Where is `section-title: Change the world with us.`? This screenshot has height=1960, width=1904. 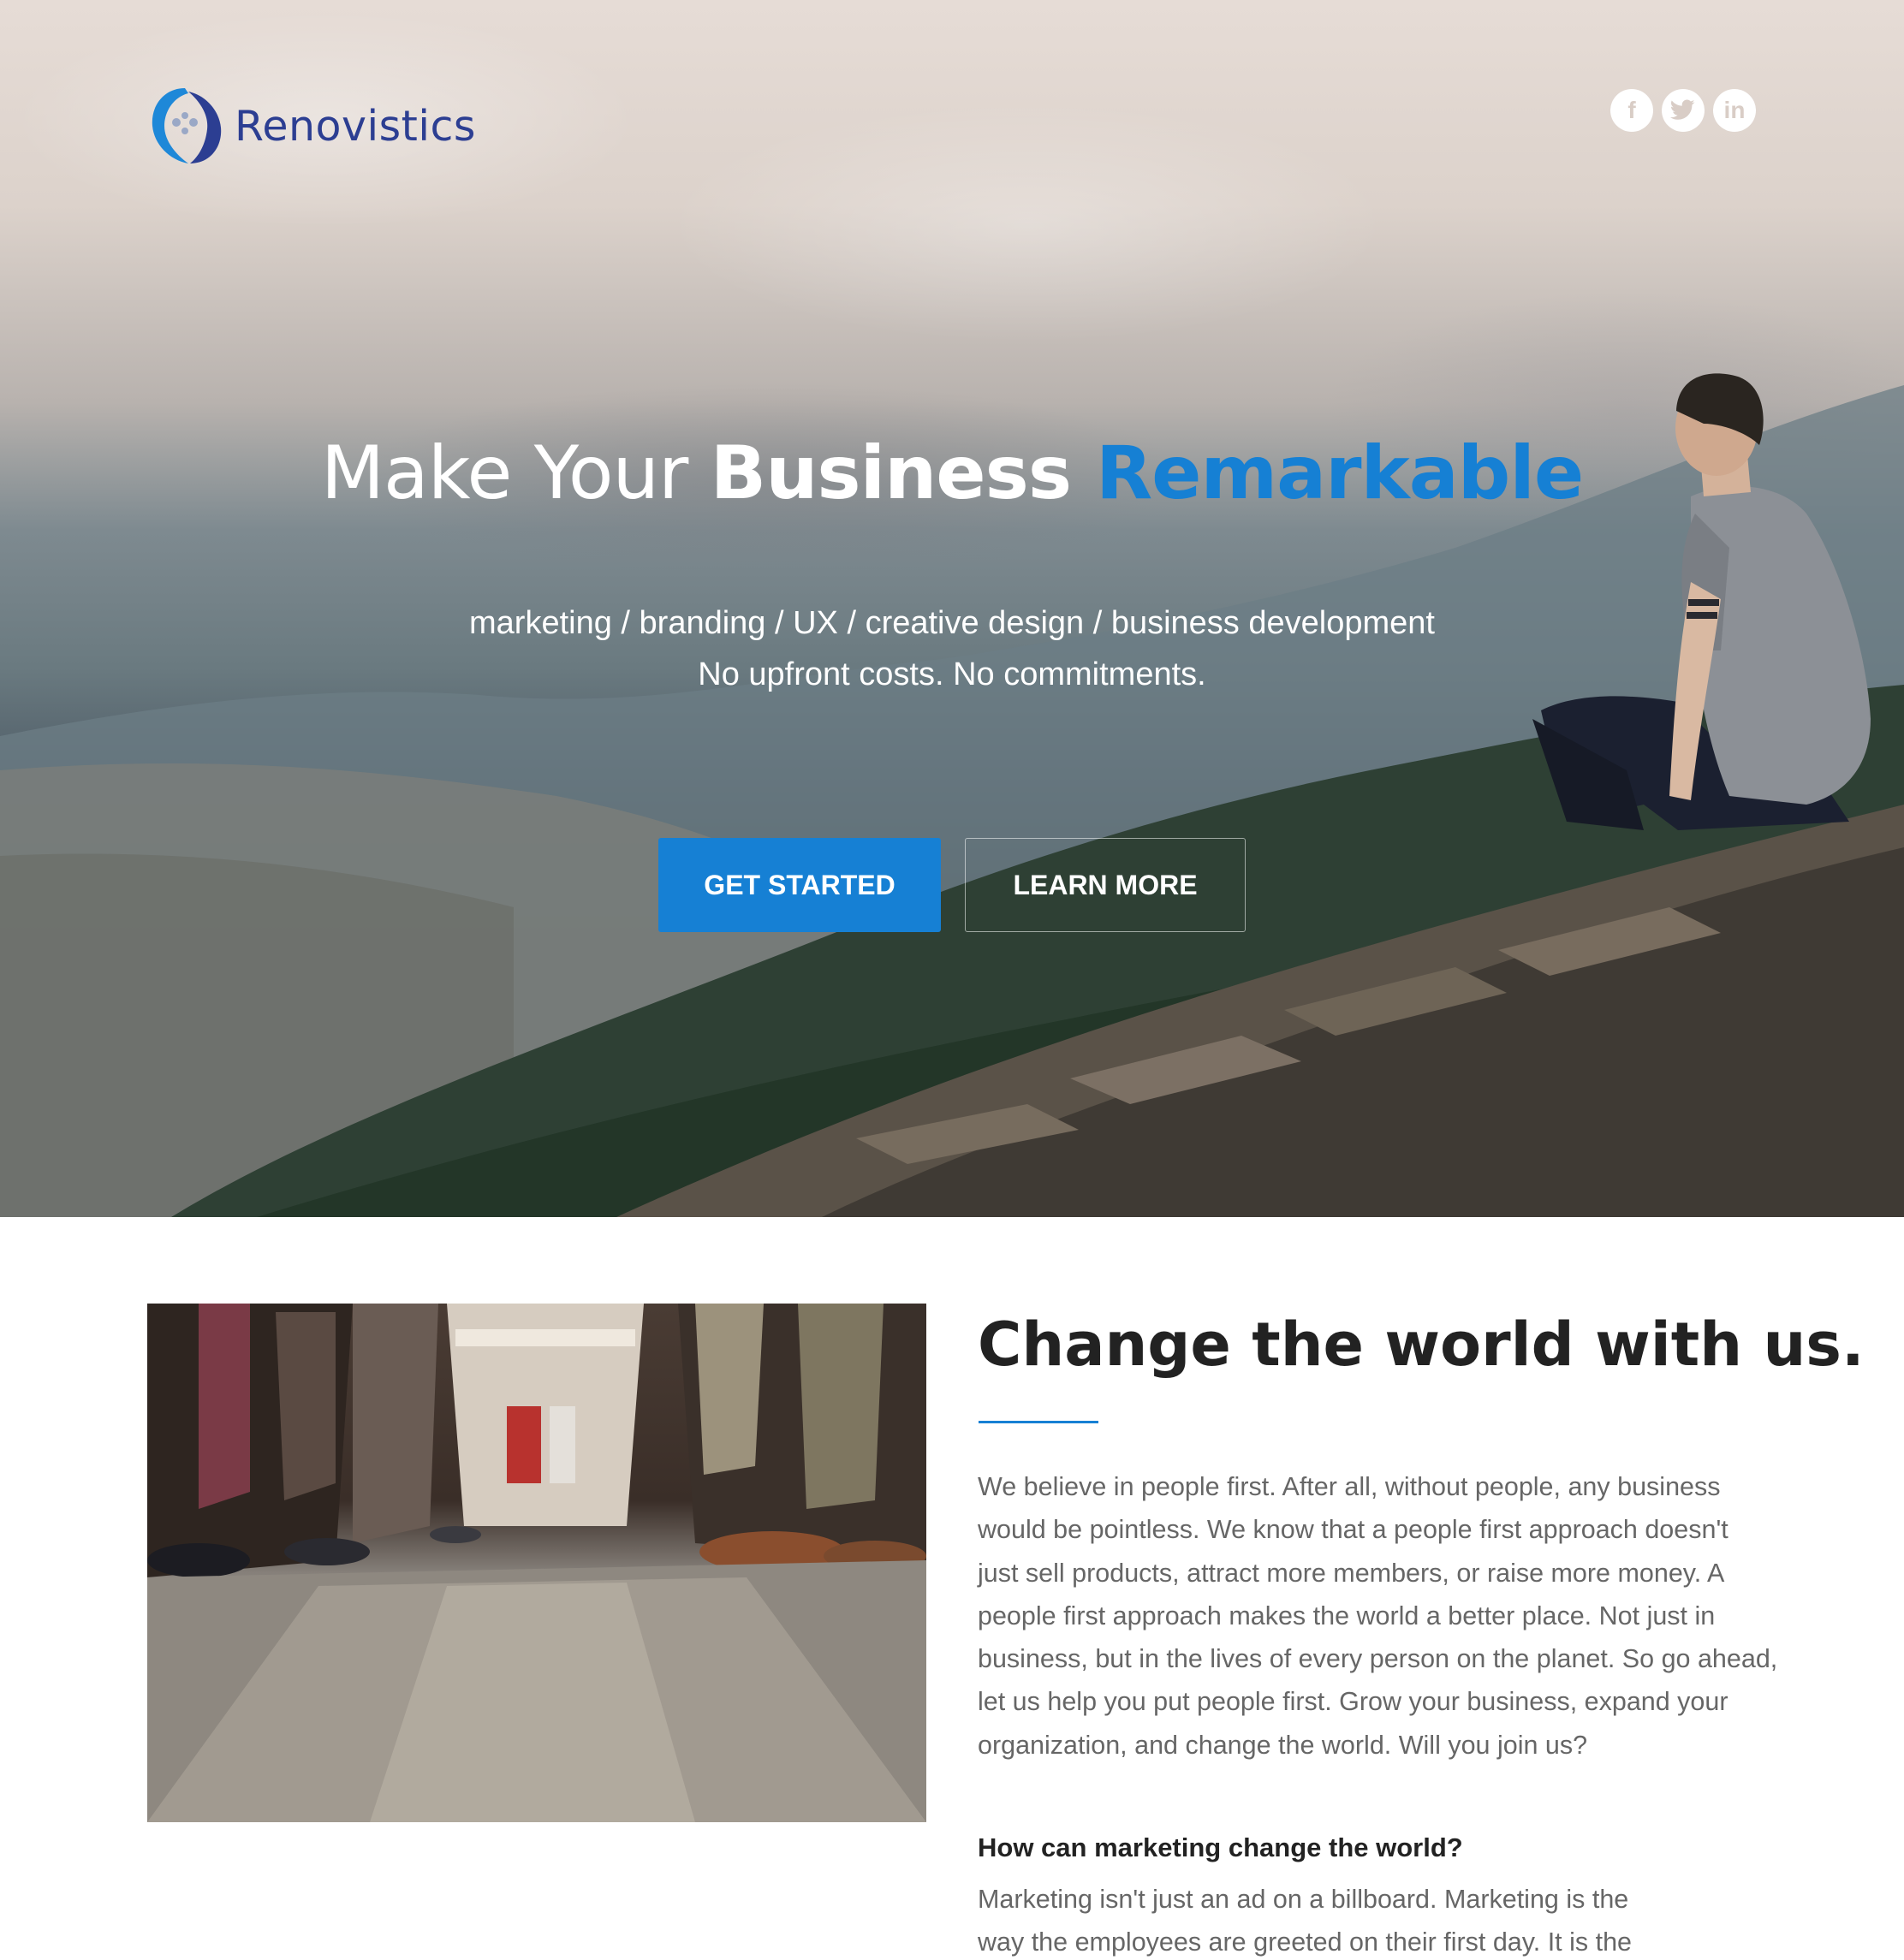
section-title: Change the world with us. is located at coordinates (1422, 1345).